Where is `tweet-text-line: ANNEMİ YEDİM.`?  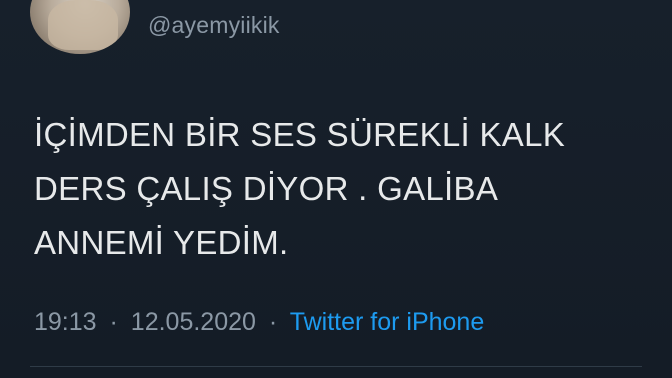 tweet-text-line: ANNEMİ YEDİM. is located at coordinates (161, 242).